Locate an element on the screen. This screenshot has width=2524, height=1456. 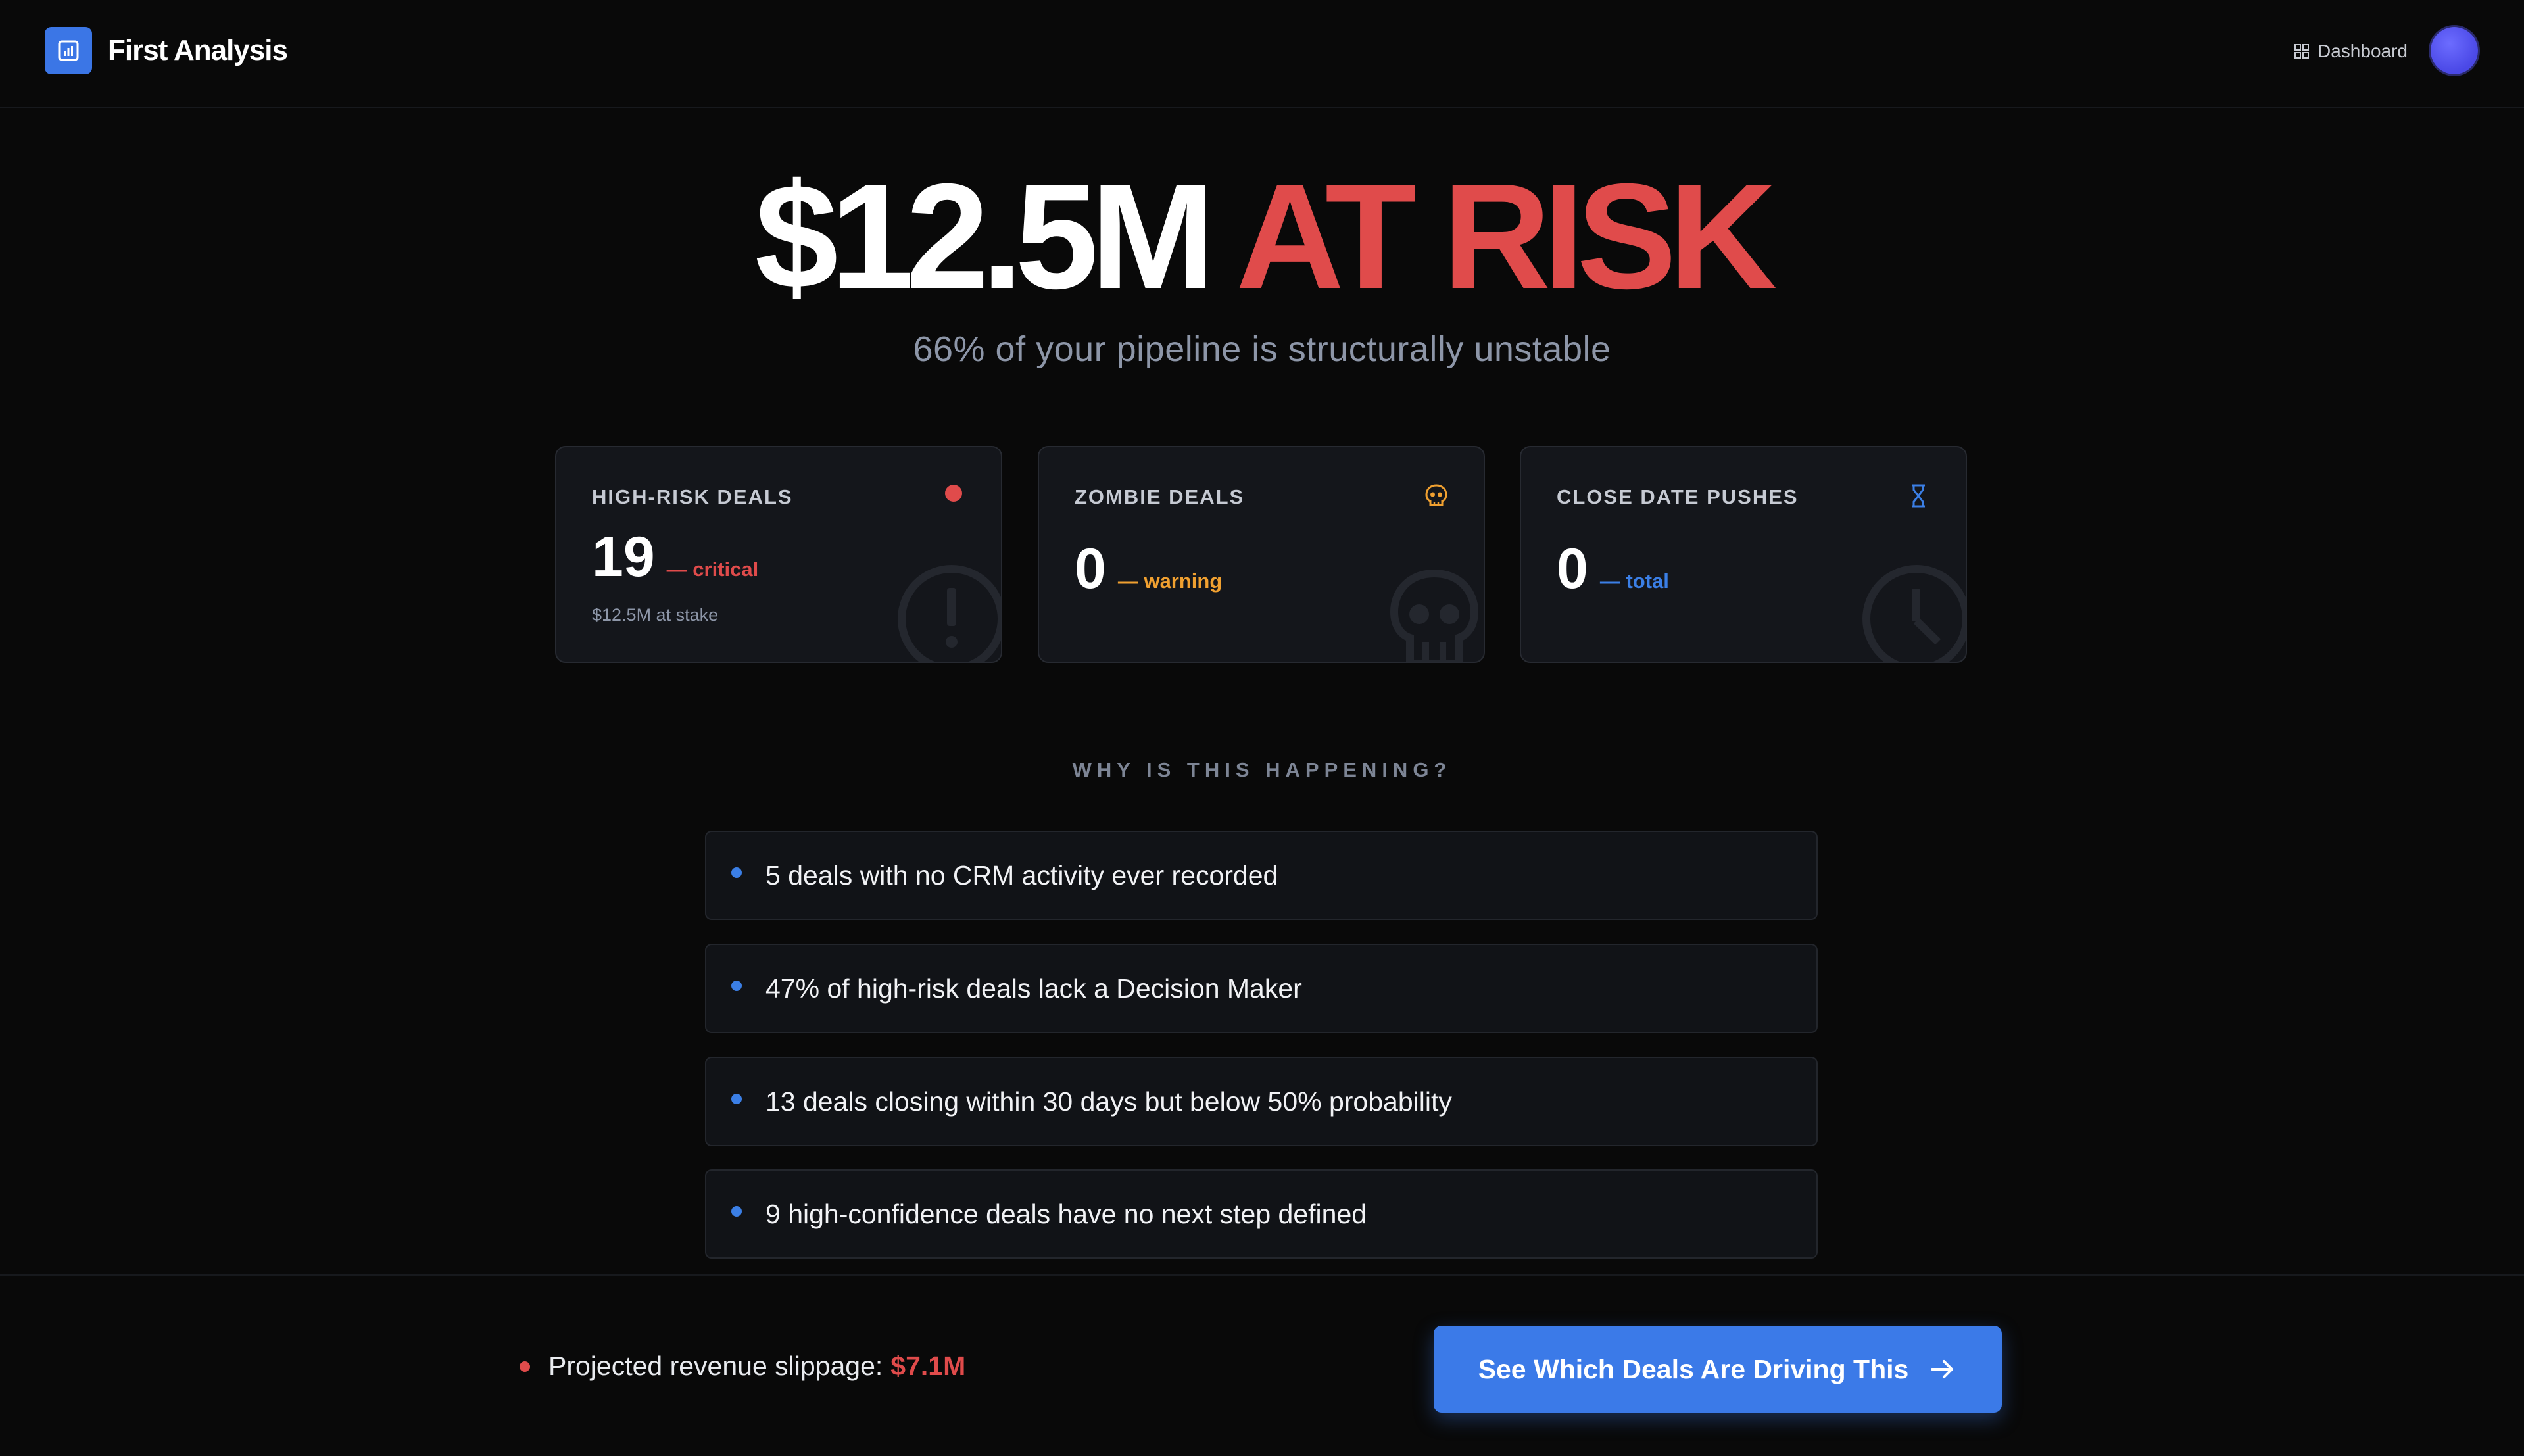
slippage-summary: Projected revenue slippage: $7.1M is located at coordinates (742, 1366).